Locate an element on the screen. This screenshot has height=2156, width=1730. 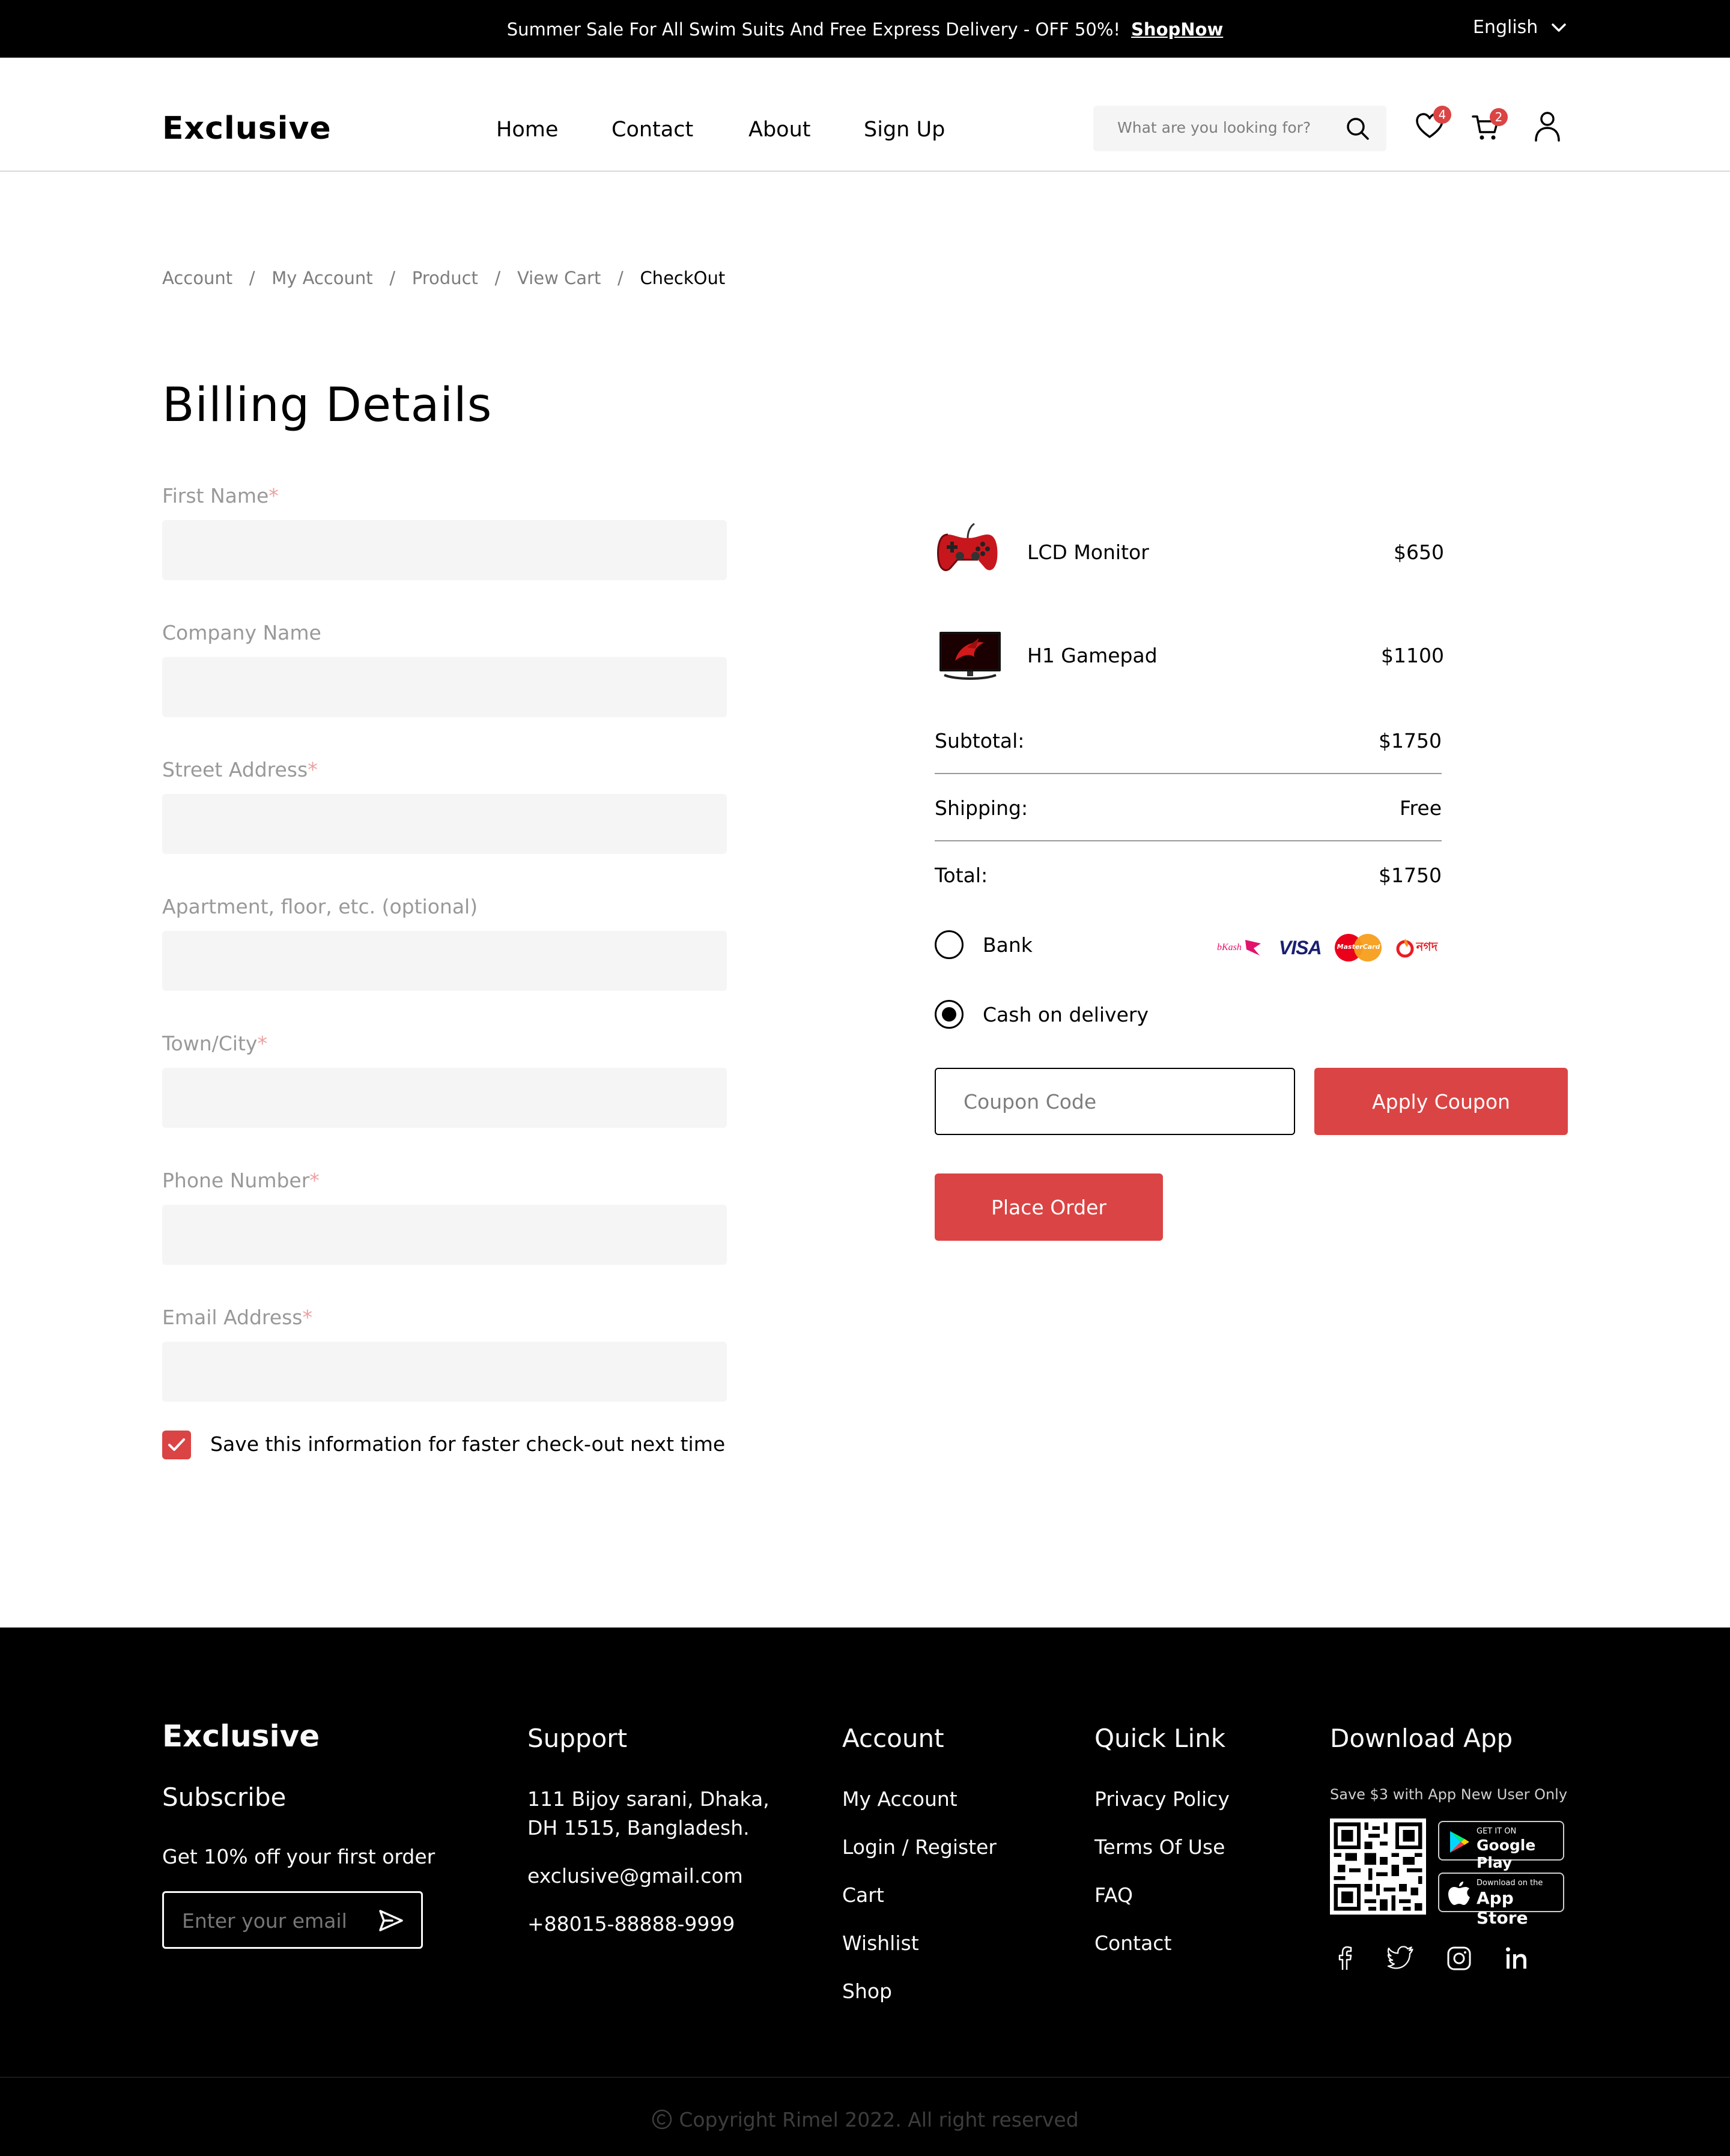
footer-link-privacy-policy: Privacy Policy is located at coordinates (1162, 1799).